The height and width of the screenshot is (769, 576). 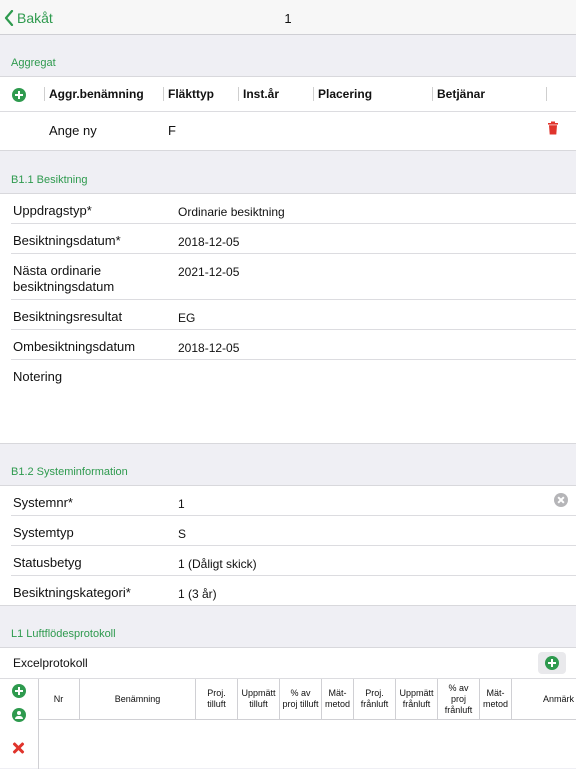 I want to click on field-label: Systemnr*, so click(x=43, y=502).